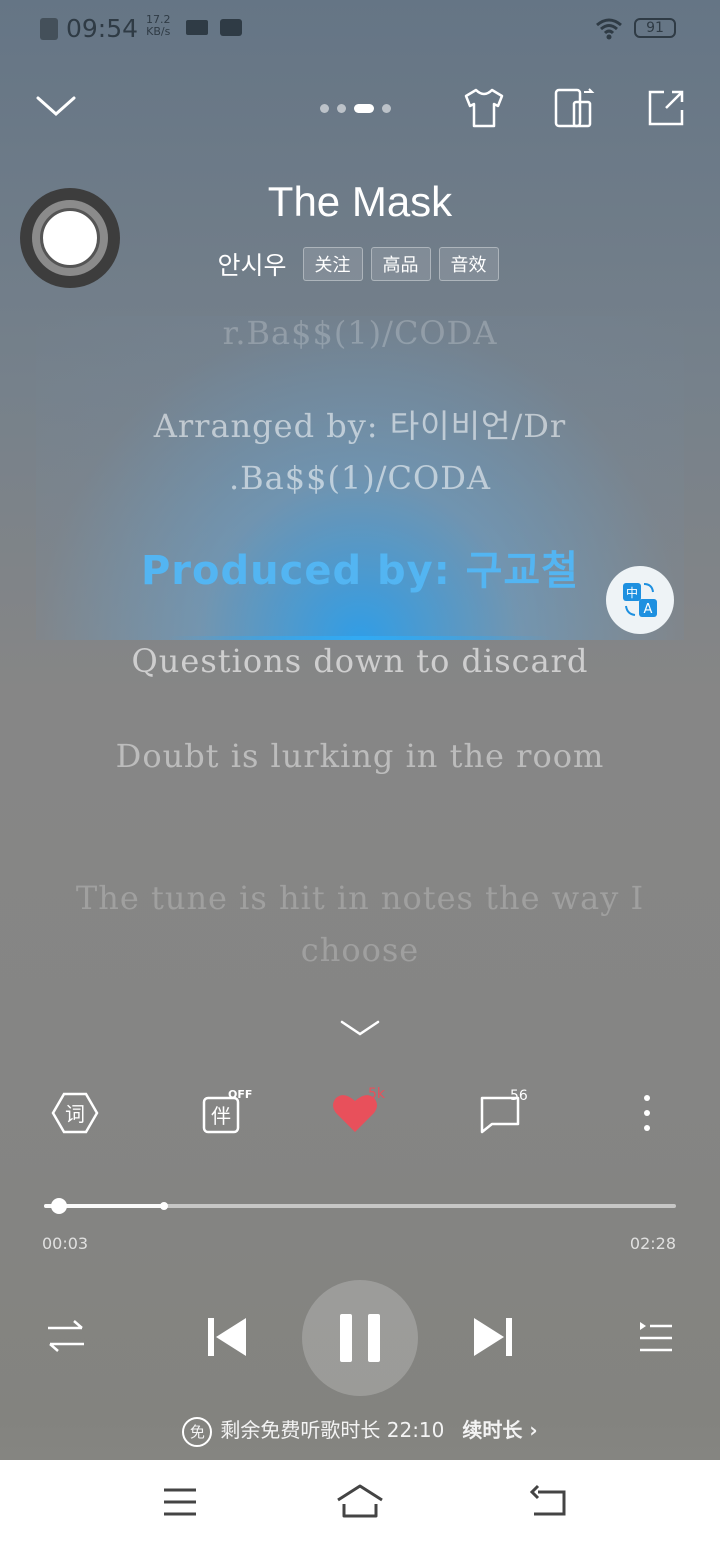 The image size is (720, 1544). I want to click on progress-thumb, so click(58, 1206).